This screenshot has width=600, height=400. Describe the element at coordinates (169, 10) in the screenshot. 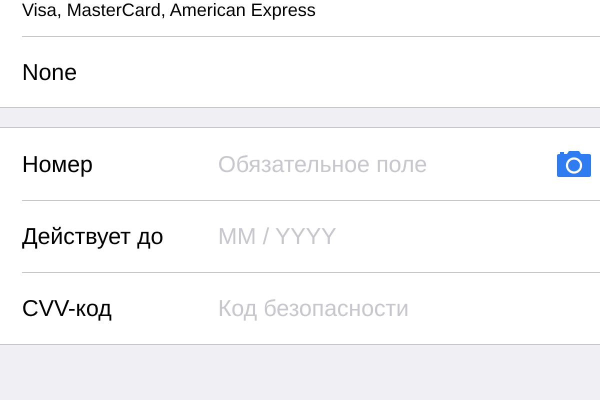

I see `card-types-text: Visa, MasterCard, American Express` at that location.